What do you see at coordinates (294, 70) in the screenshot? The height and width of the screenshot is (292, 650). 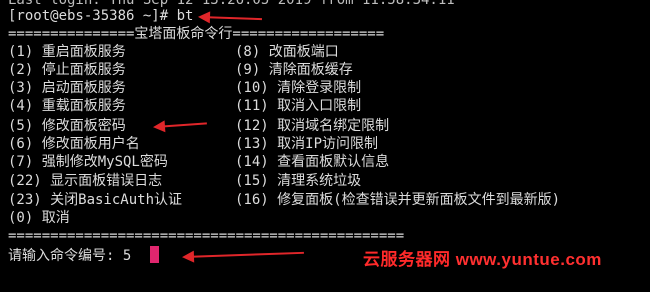 I see `menu-item-9: (9) 清除面板缓存` at bounding box center [294, 70].